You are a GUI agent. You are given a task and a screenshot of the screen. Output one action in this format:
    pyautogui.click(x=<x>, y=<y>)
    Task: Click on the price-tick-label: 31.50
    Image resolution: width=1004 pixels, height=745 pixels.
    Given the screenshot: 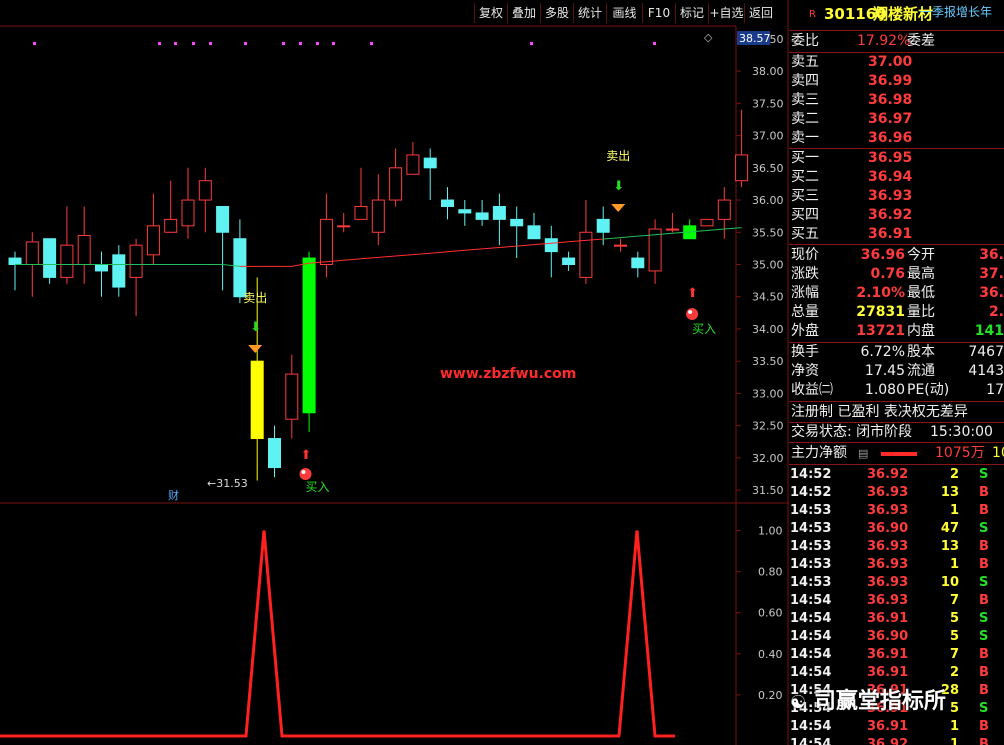 What is the action you would take?
    pyautogui.click(x=768, y=490)
    